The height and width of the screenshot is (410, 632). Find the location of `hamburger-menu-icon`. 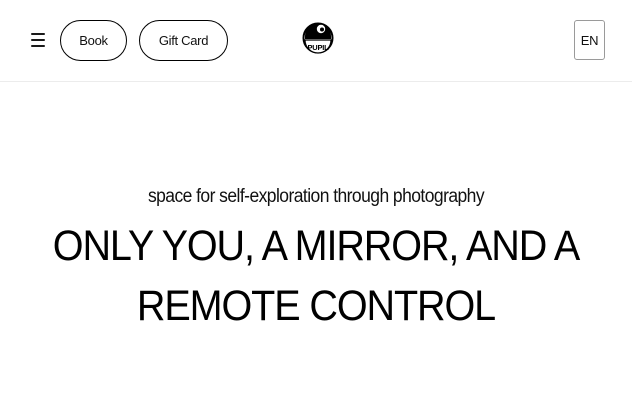

hamburger-menu-icon is located at coordinates (38, 40).